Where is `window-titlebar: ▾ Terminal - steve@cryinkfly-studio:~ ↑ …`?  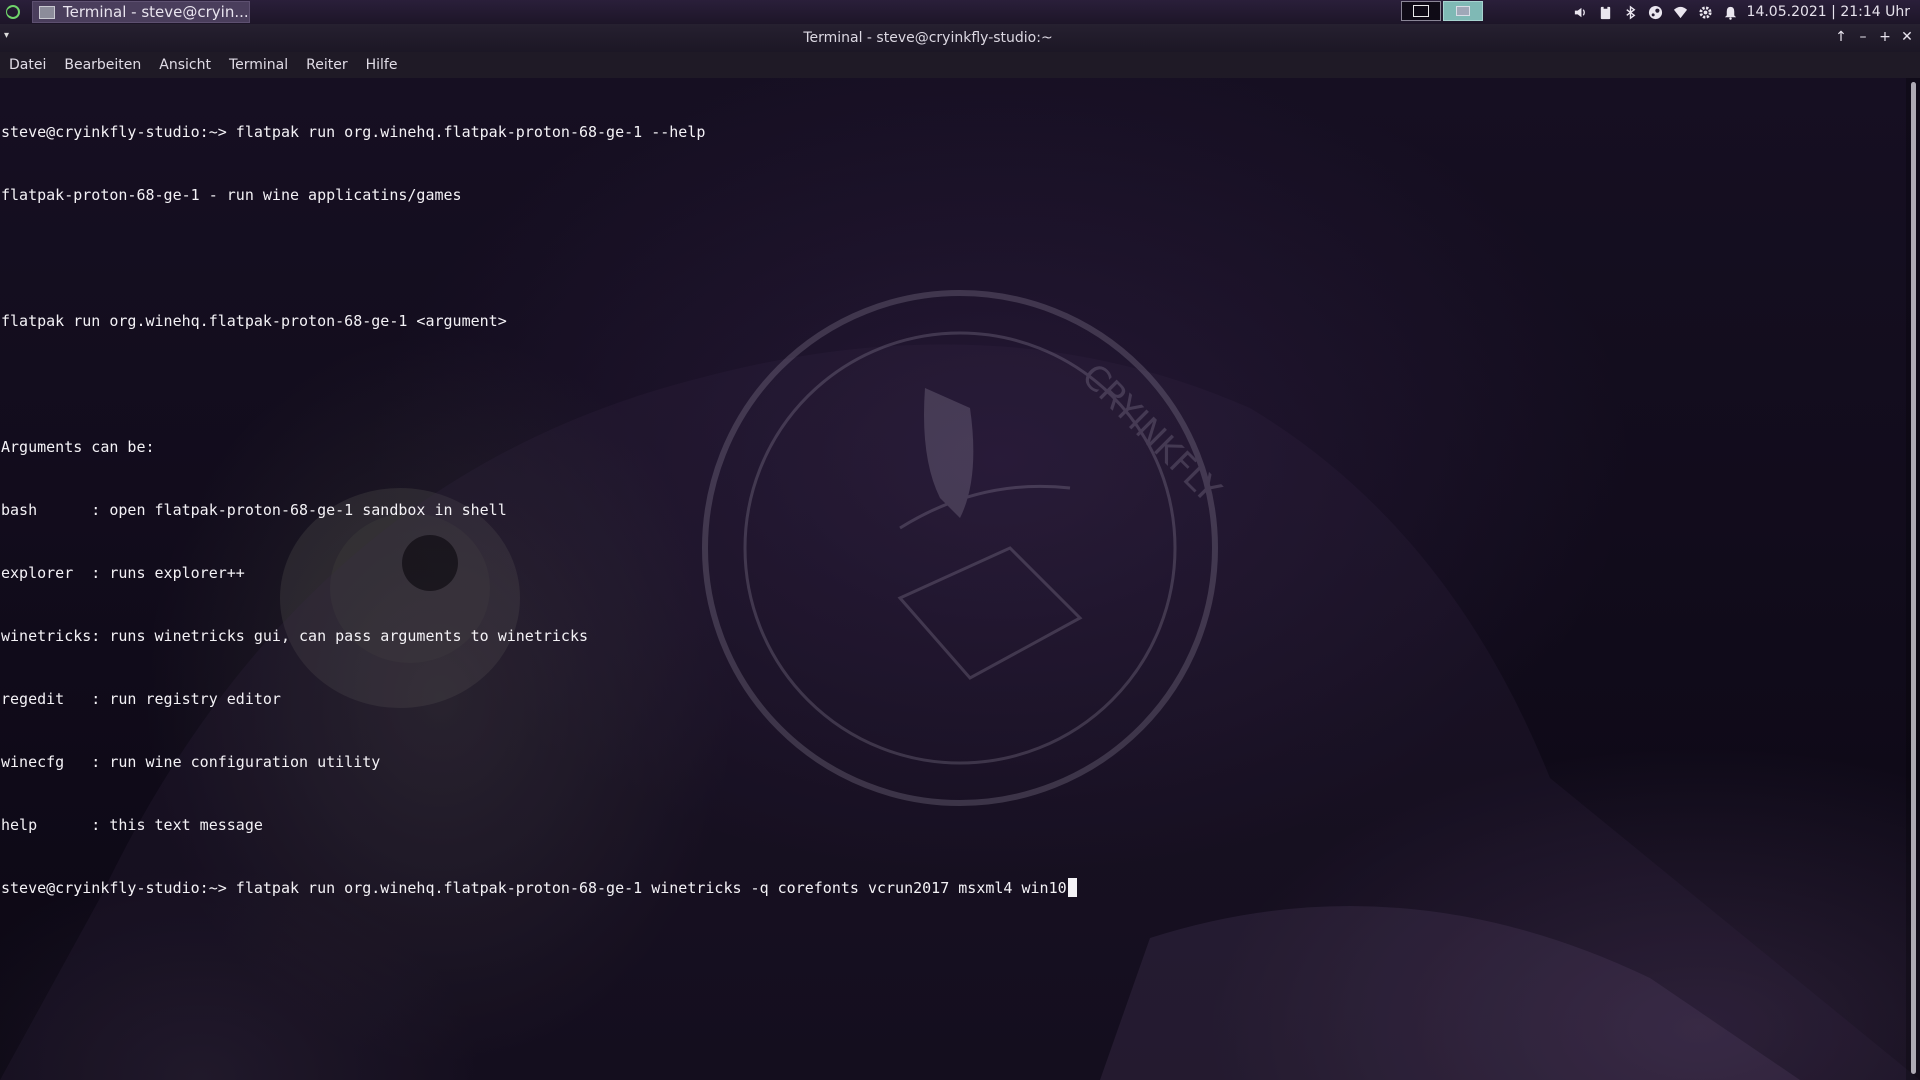
window-titlebar: ▾ Terminal - steve@cryinkfly-studio:~ ↑ … is located at coordinates (960, 38).